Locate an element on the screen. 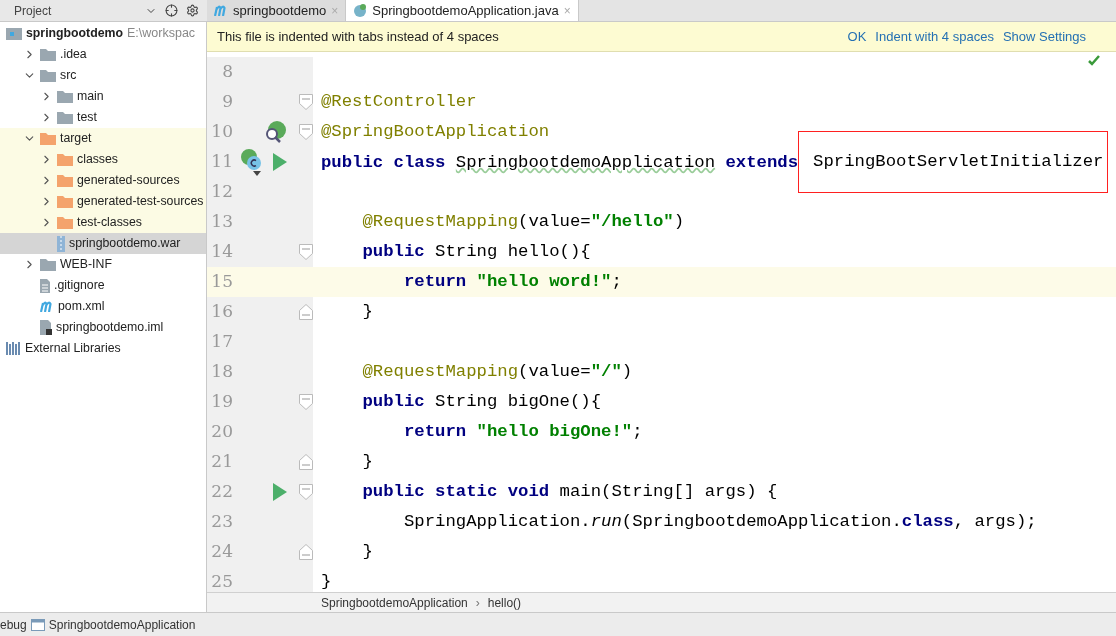 The height and width of the screenshot is (636, 1116). project-view-title: Project is located at coordinates (33, 10).